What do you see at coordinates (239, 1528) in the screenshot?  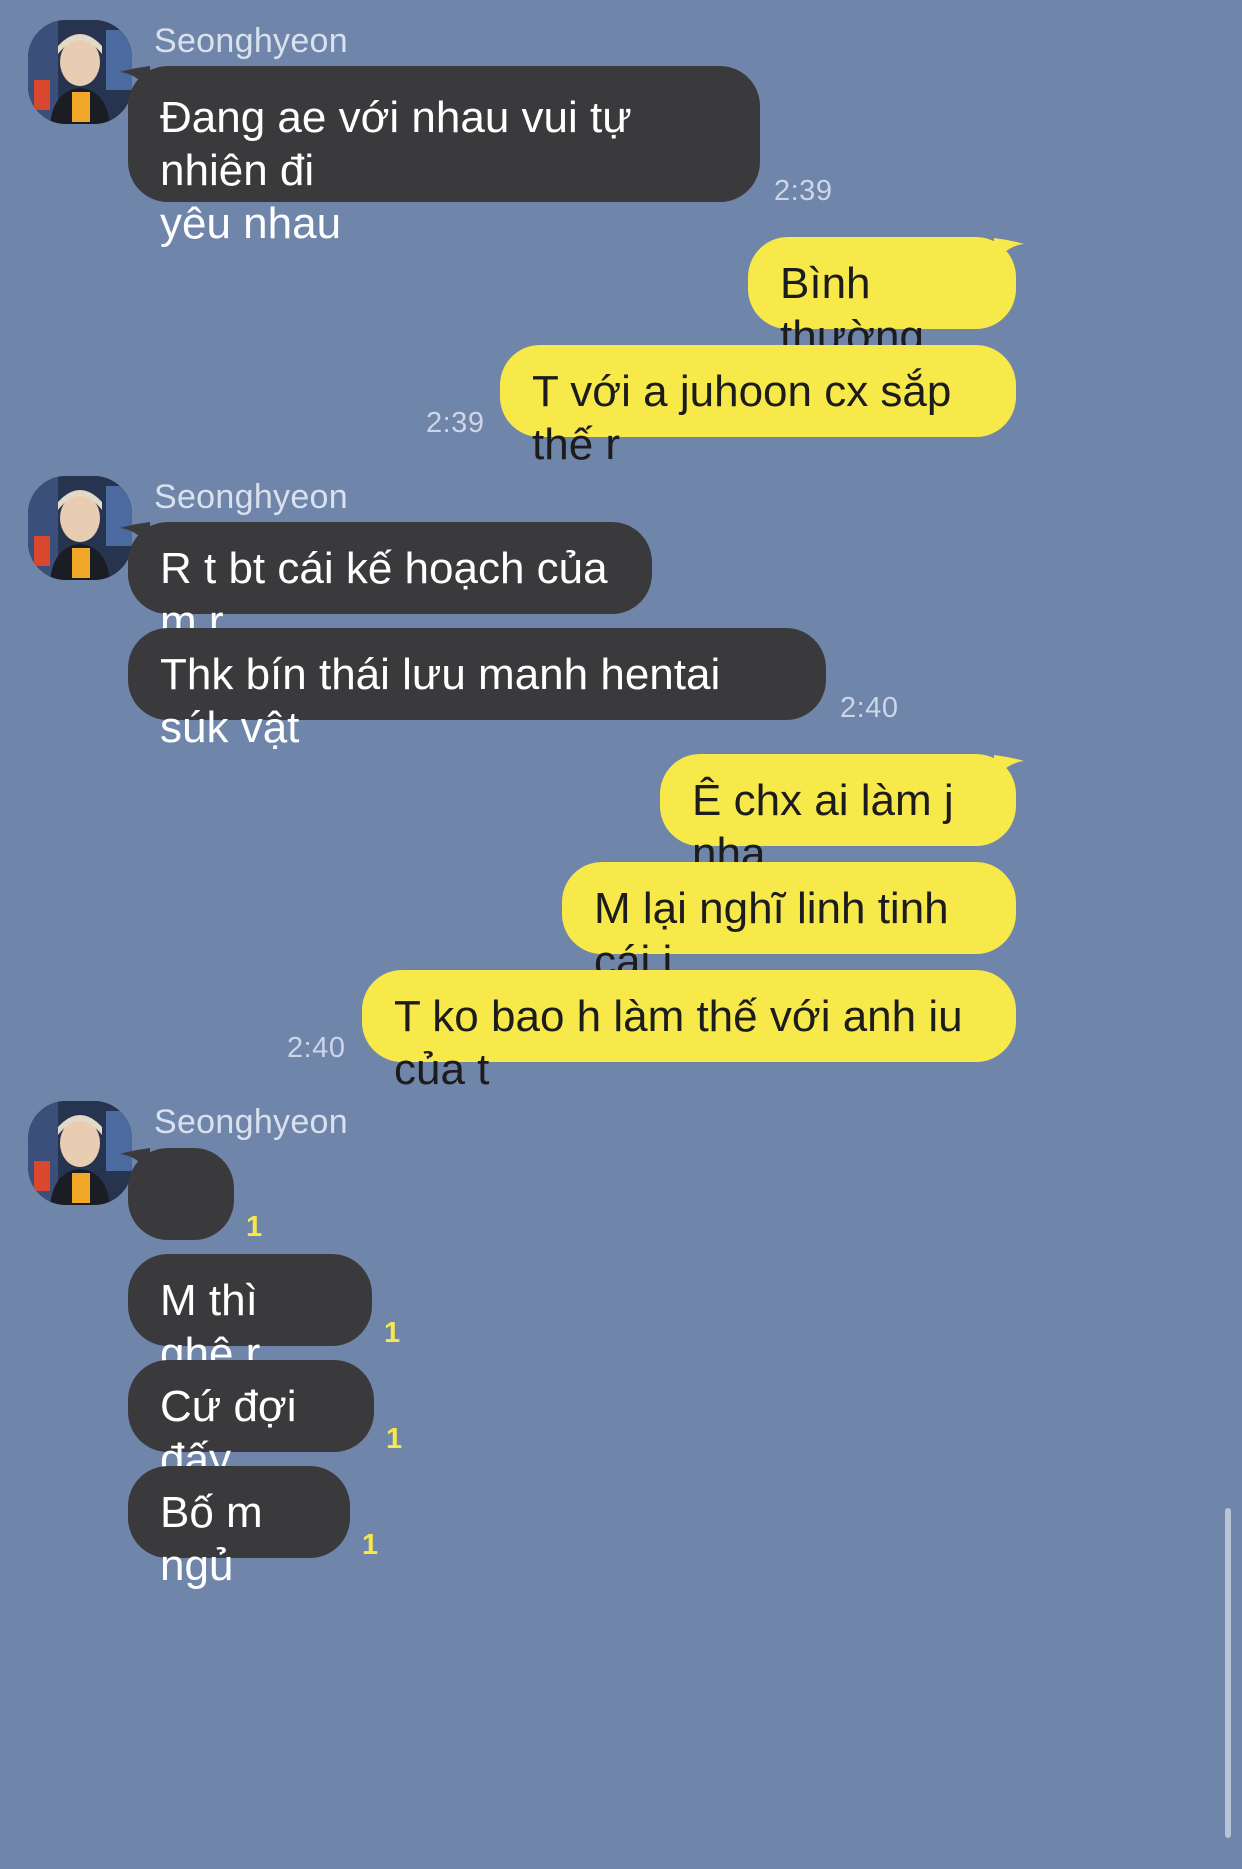 I see `message-bubble-incoming: Bố m ngủ` at bounding box center [239, 1528].